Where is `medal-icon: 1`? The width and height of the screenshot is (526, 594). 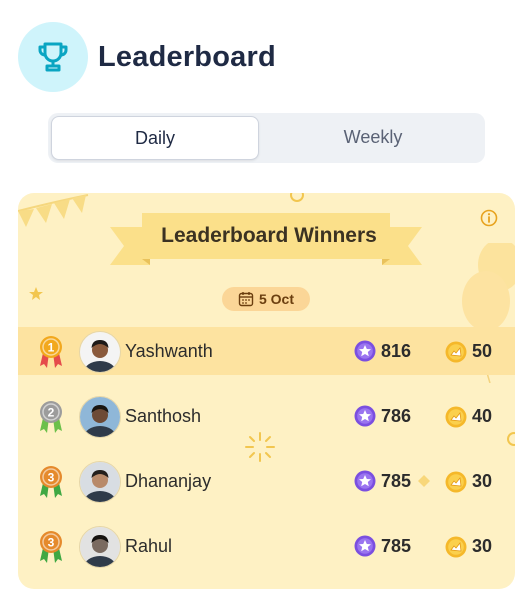 medal-icon: 1 is located at coordinates (51, 352).